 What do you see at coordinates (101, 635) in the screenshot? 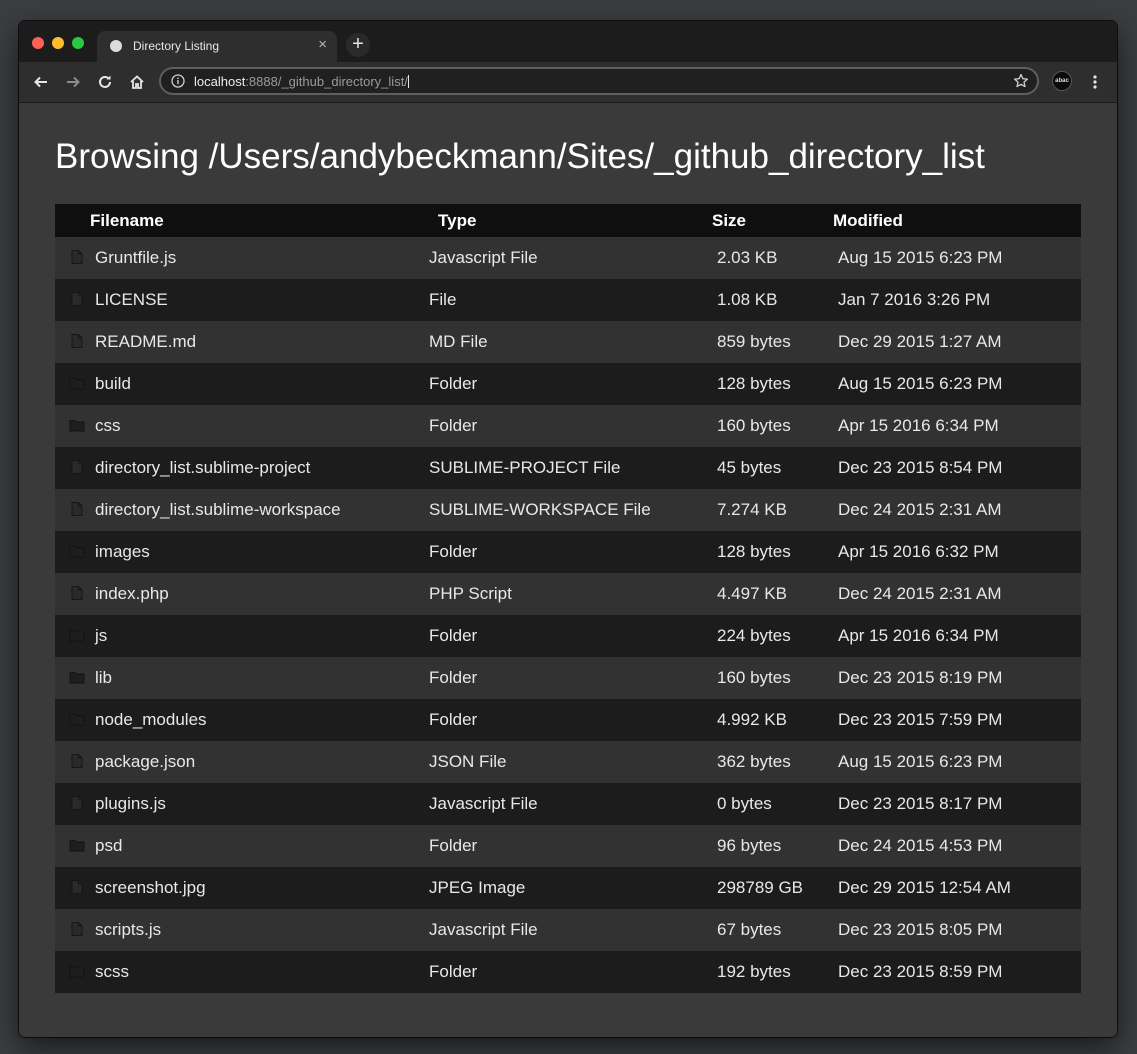
I see `filename-link: js` at bounding box center [101, 635].